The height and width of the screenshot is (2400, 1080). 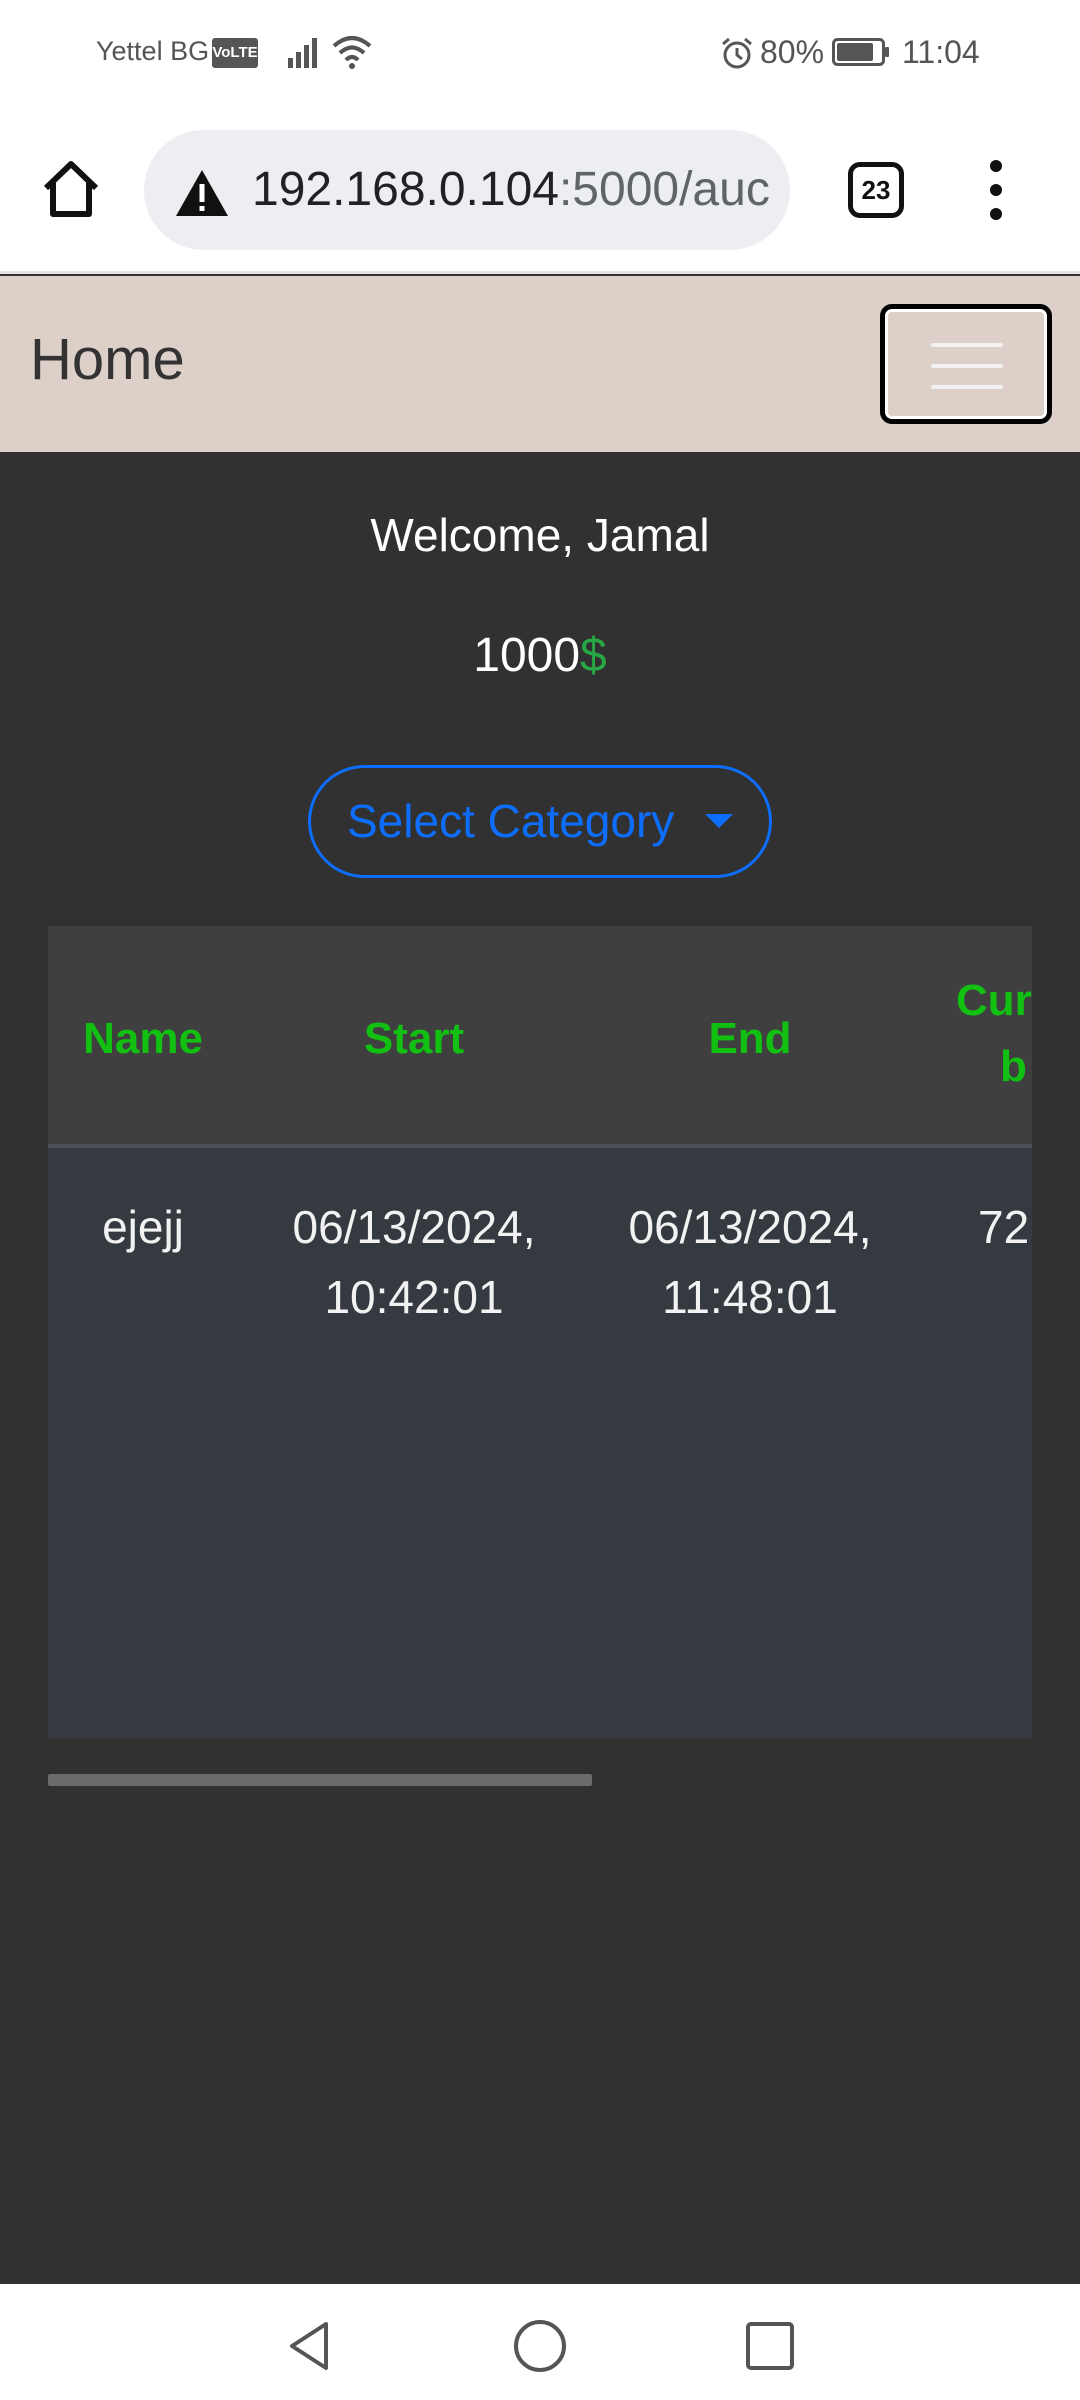 I want to click on carrier-label: Yettel BG, so click(x=153, y=51).